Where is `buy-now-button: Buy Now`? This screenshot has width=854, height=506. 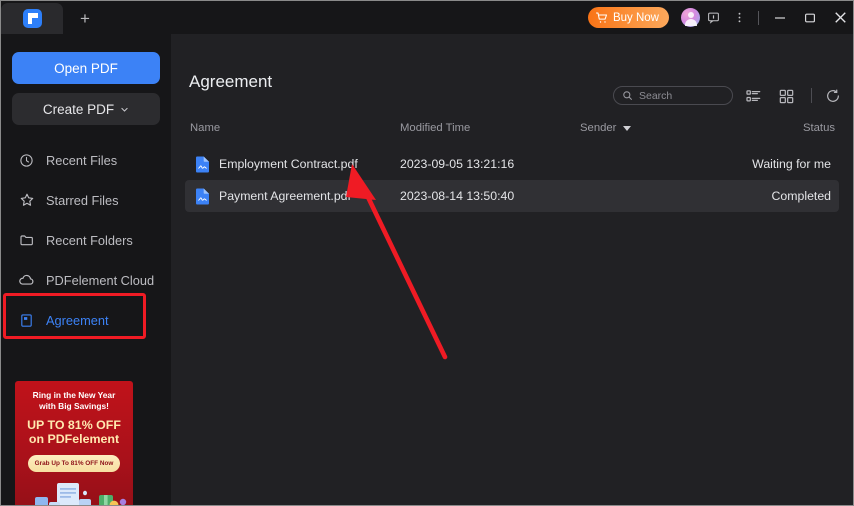
buy-now-button: Buy Now is located at coordinates (628, 17).